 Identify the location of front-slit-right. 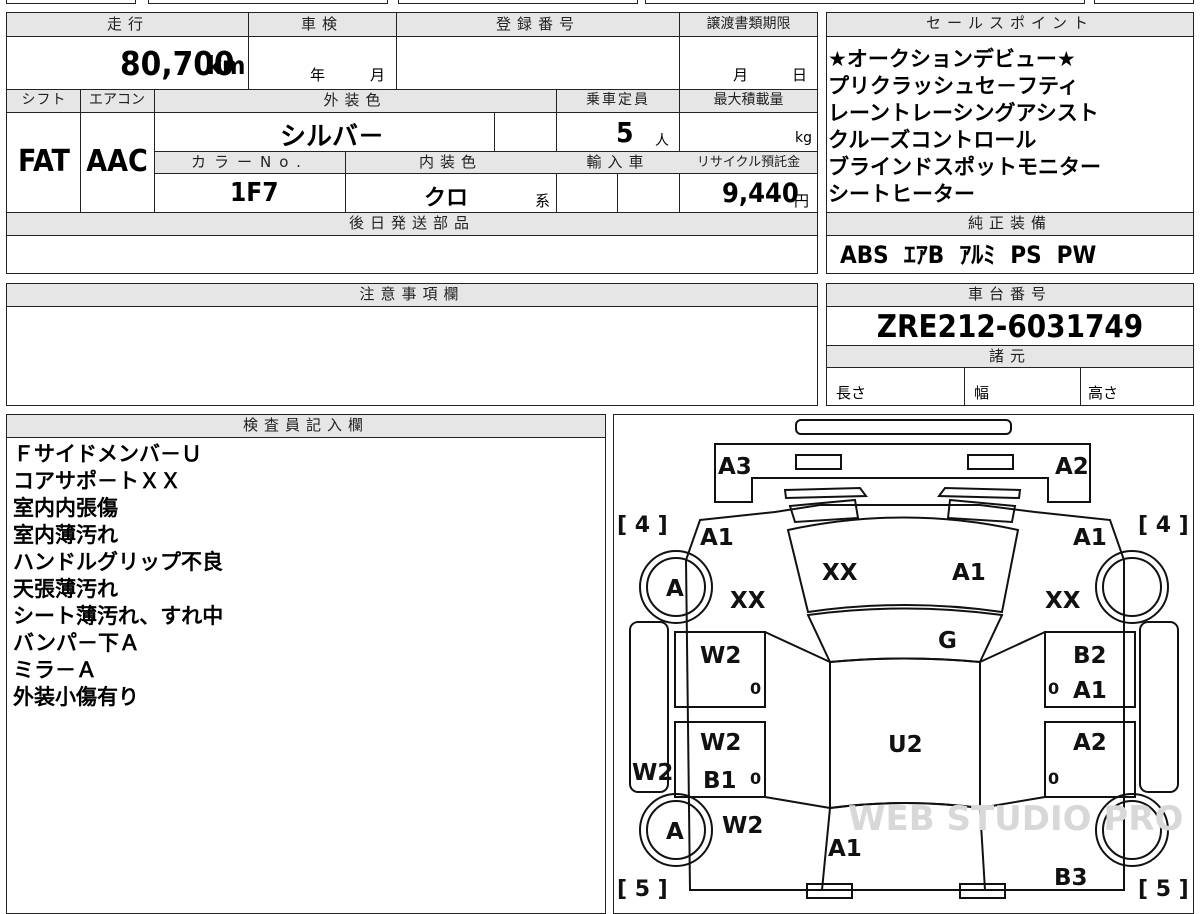
(979, 493).